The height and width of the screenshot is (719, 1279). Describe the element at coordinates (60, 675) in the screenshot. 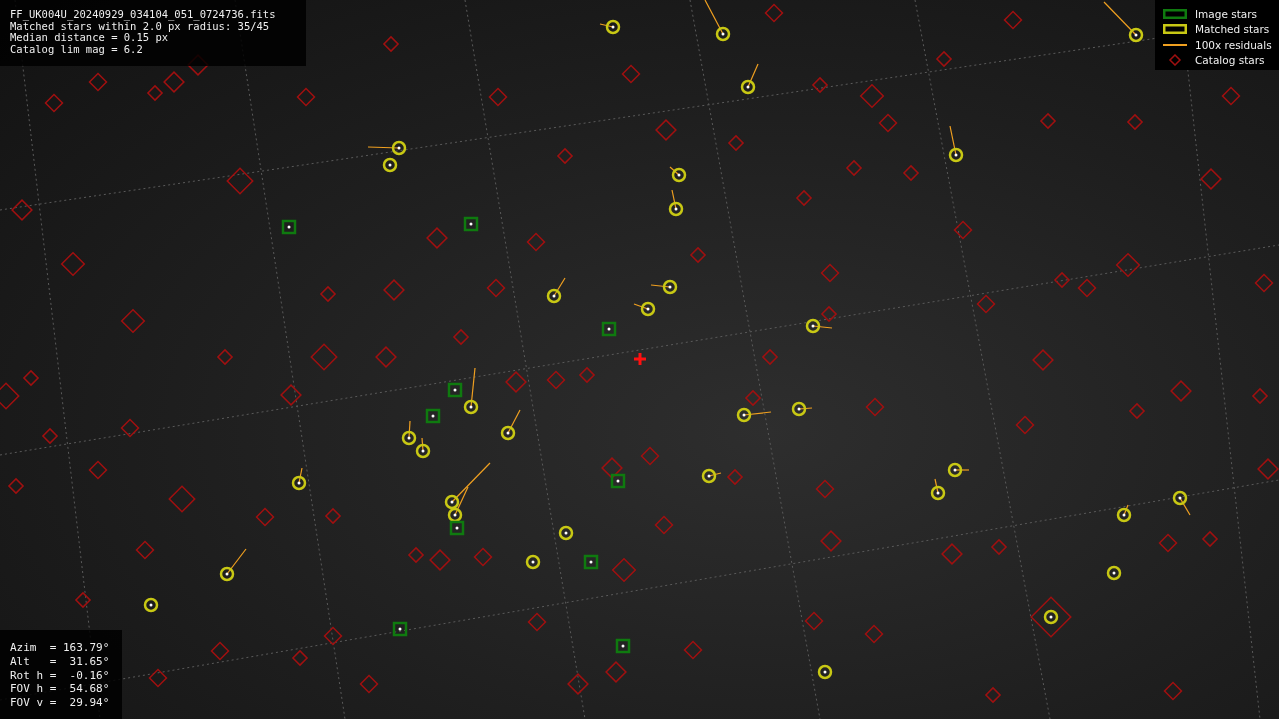

I see `pointing-text: Rot h = -0.16°` at that location.